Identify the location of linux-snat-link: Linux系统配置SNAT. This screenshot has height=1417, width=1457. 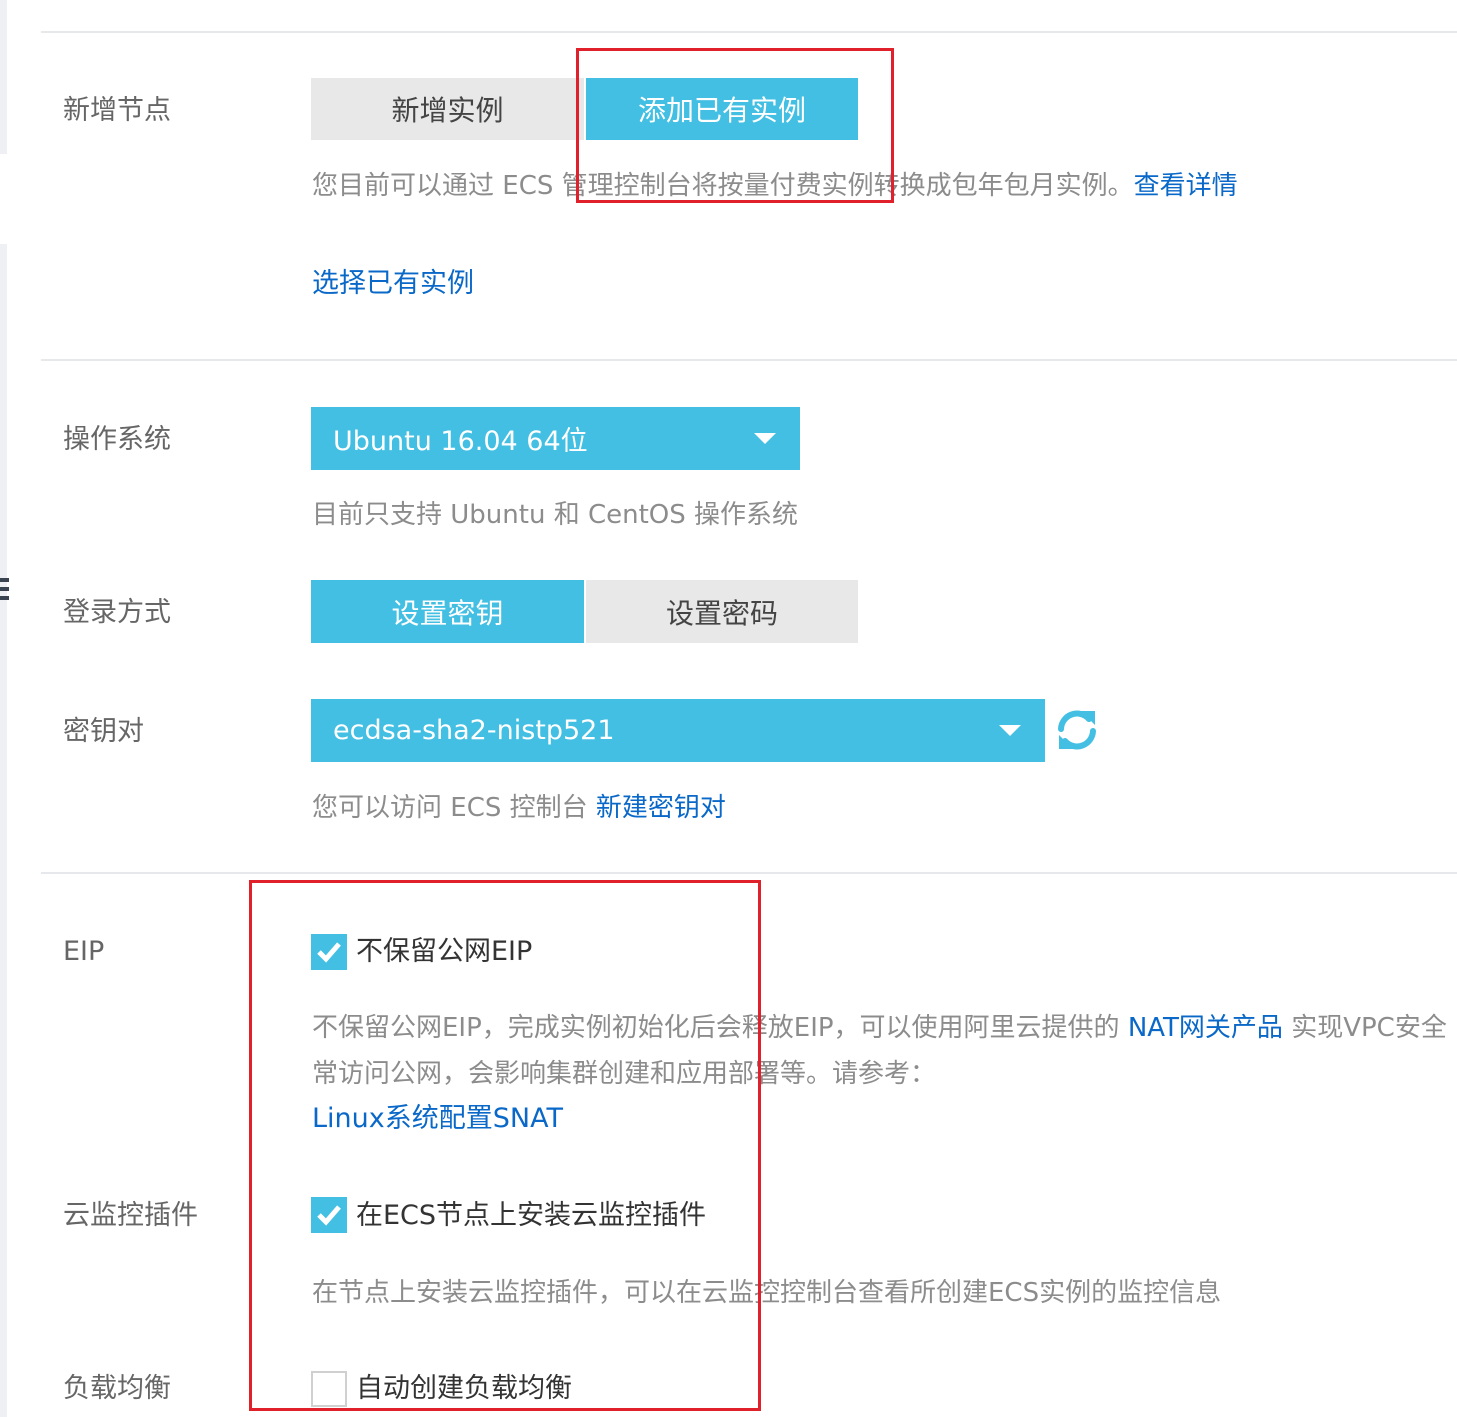
(437, 1118).